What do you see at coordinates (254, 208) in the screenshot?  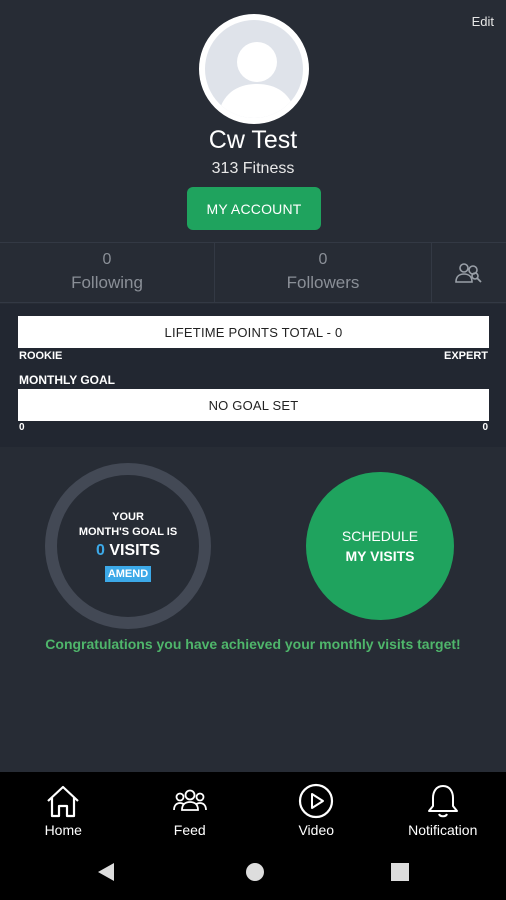 I see `my-account-button: MY ACCOUNT` at bounding box center [254, 208].